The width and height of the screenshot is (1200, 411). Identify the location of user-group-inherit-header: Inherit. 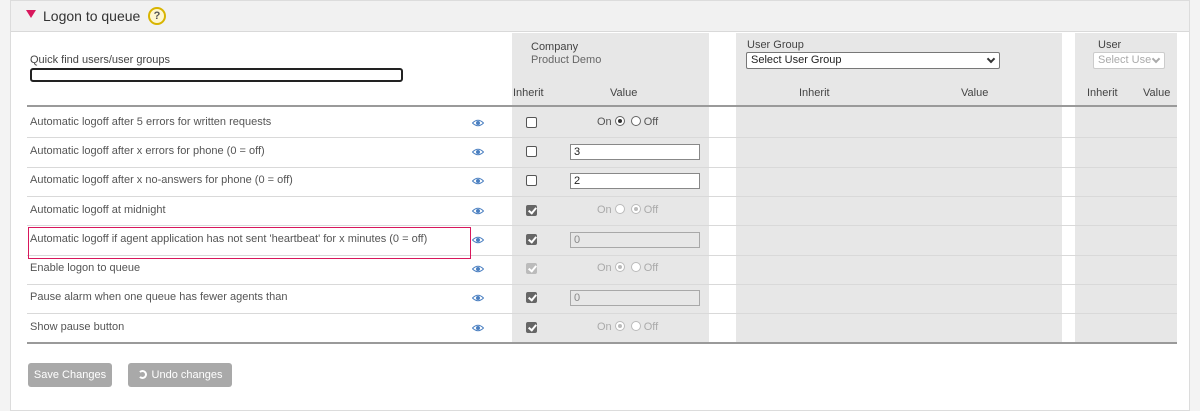
(814, 93).